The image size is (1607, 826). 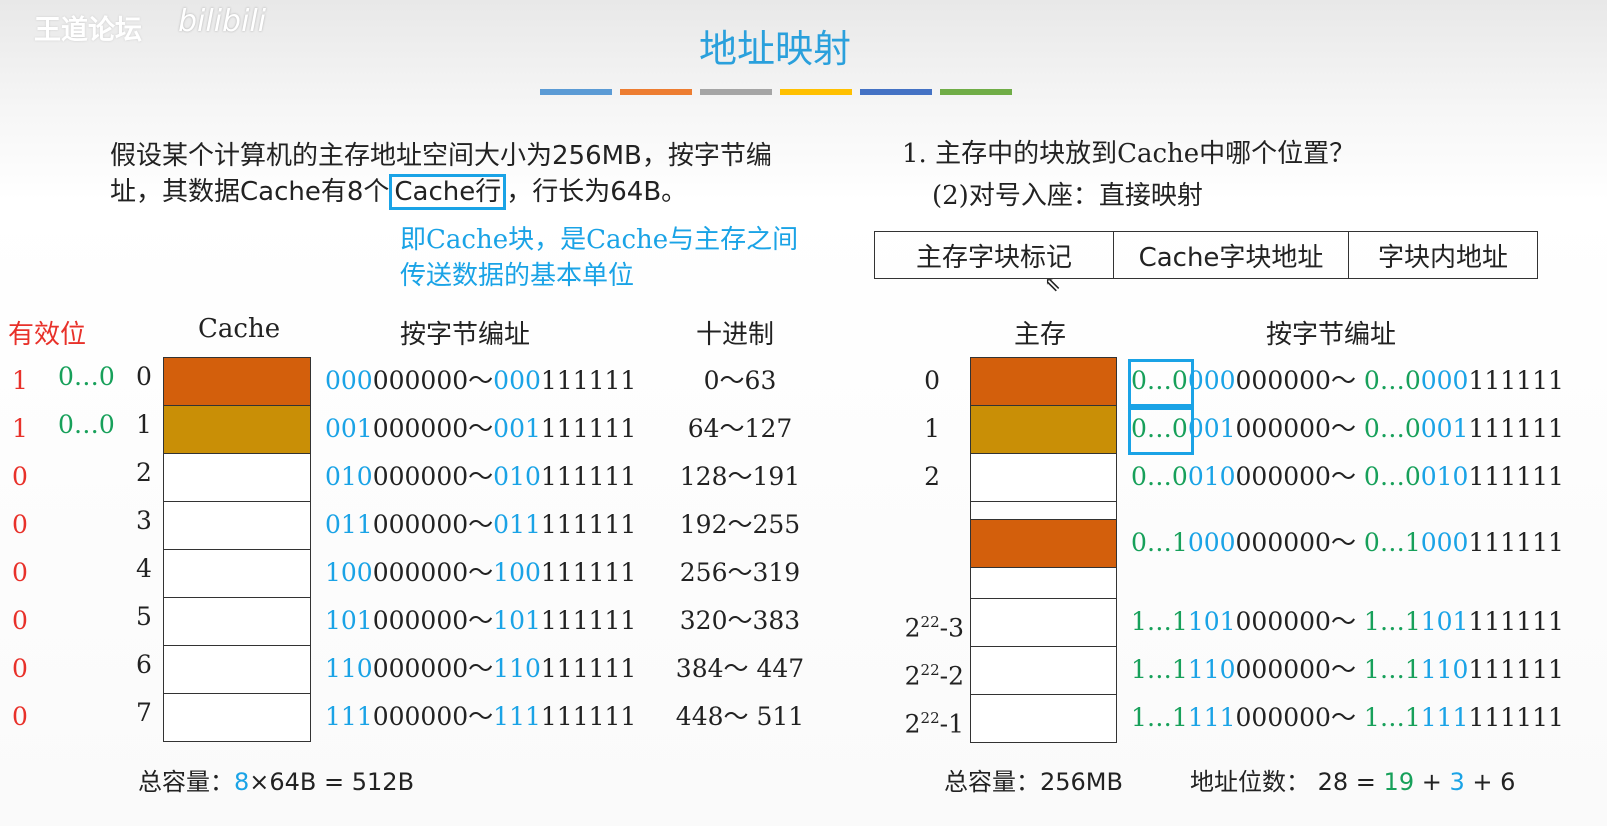 What do you see at coordinates (1432, 782) in the screenshot?
I see `plus: +` at bounding box center [1432, 782].